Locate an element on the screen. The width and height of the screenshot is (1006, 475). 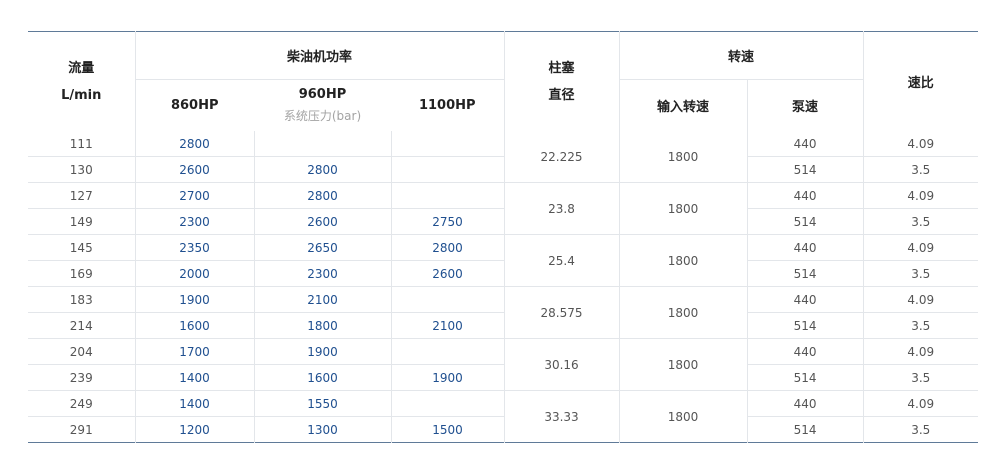
flow-cell: 249 is located at coordinates (81, 403).